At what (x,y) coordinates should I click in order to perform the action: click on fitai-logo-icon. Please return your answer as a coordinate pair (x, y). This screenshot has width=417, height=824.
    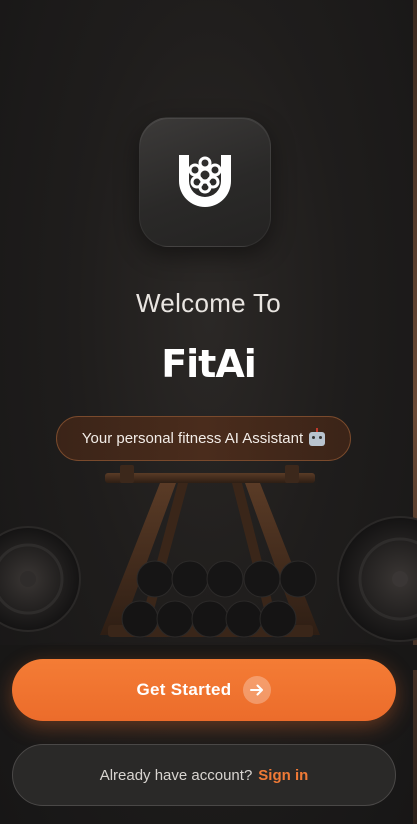
    Looking at the image, I should click on (205, 181).